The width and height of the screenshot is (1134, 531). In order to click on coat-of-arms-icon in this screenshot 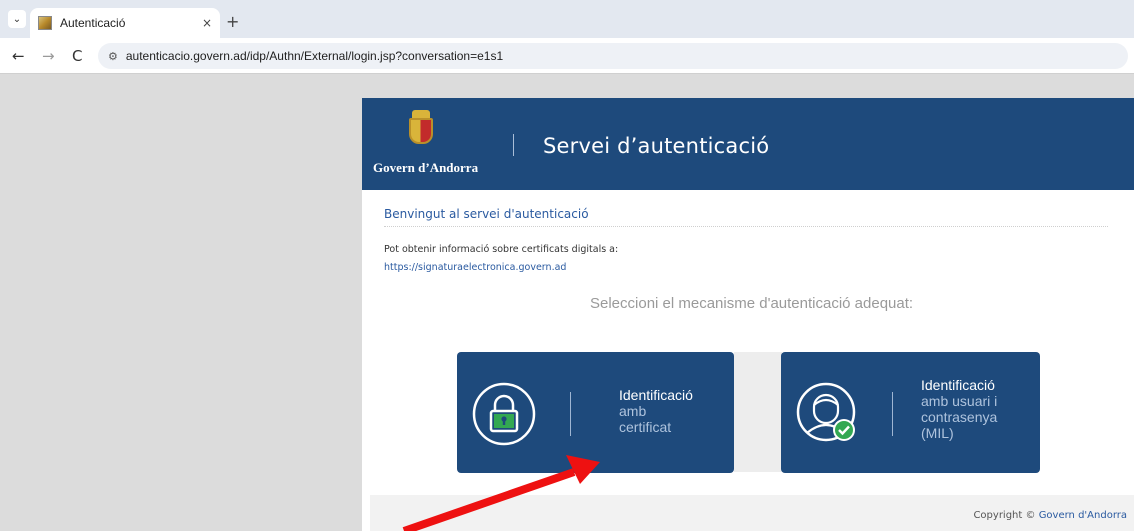, I will do `click(421, 128)`.